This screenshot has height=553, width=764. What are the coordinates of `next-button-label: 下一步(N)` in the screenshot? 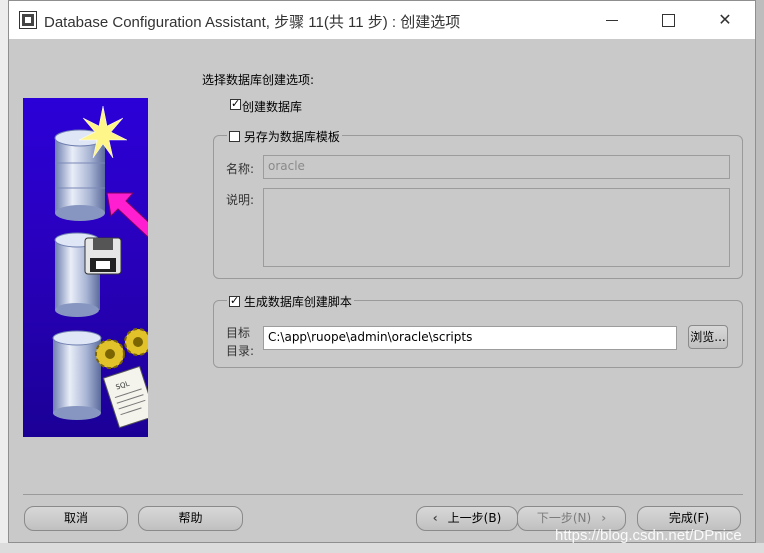 It's located at (564, 518).